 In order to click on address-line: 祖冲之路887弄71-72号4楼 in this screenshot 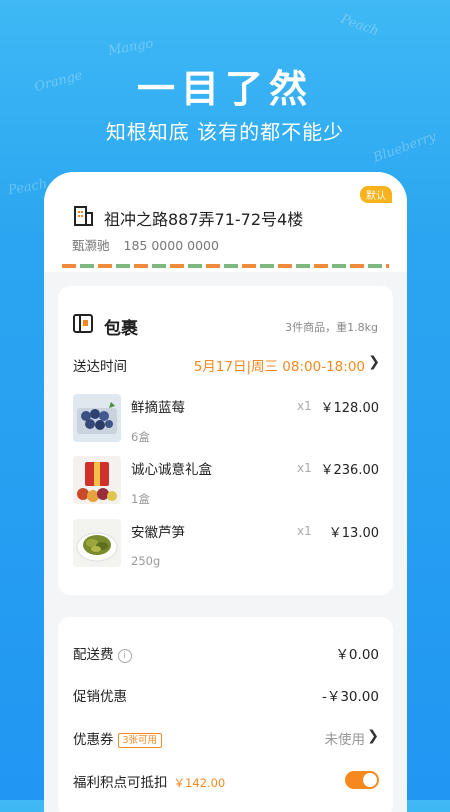, I will do `click(204, 219)`.